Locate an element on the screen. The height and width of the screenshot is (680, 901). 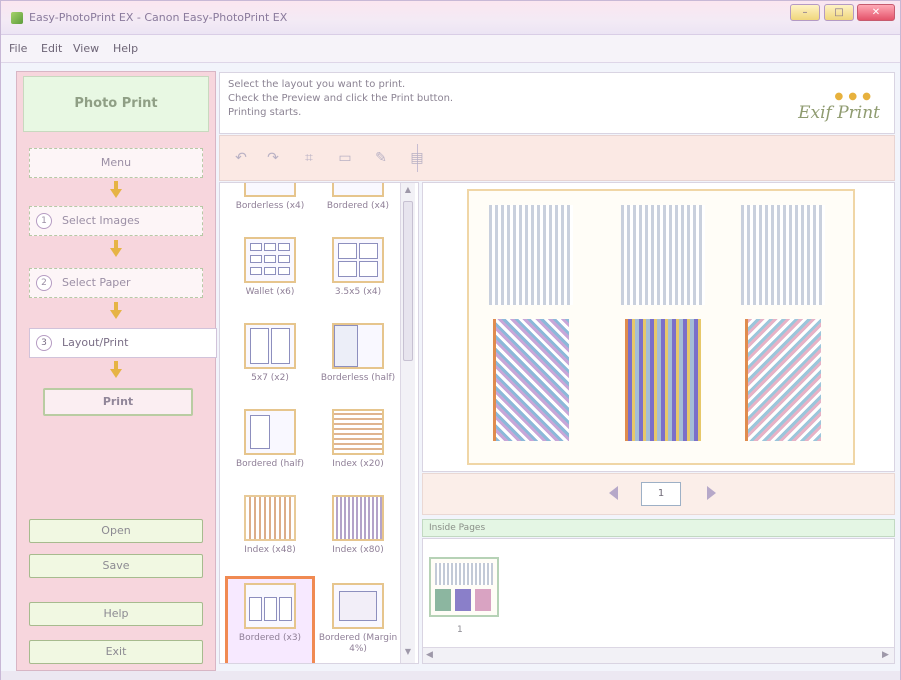
page-thumbnail-label: 1 is located at coordinates (460, 630).